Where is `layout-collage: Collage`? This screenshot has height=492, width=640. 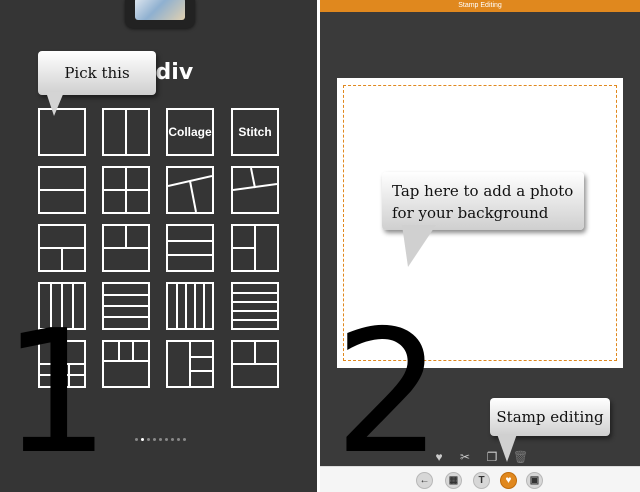
layout-collage: Collage is located at coordinates (190, 132).